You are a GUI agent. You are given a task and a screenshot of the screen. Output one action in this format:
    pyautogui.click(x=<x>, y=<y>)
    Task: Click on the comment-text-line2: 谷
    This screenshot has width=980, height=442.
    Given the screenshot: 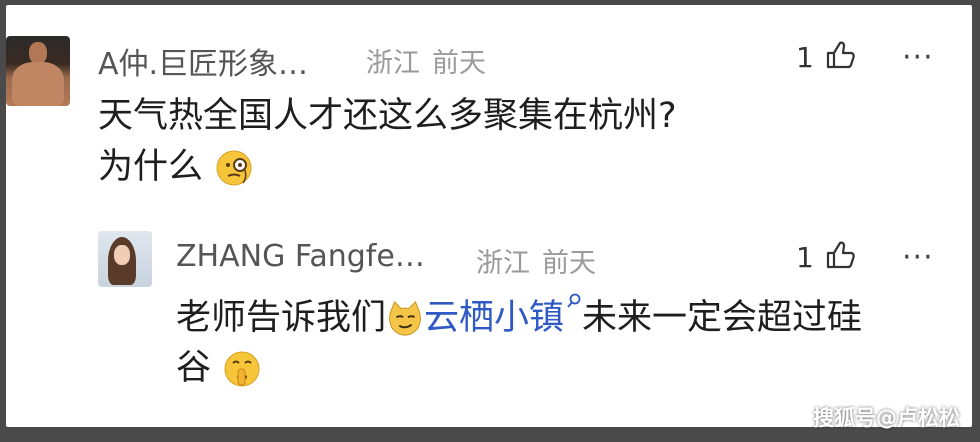 What is the action you would take?
    pyautogui.click(x=219, y=368)
    